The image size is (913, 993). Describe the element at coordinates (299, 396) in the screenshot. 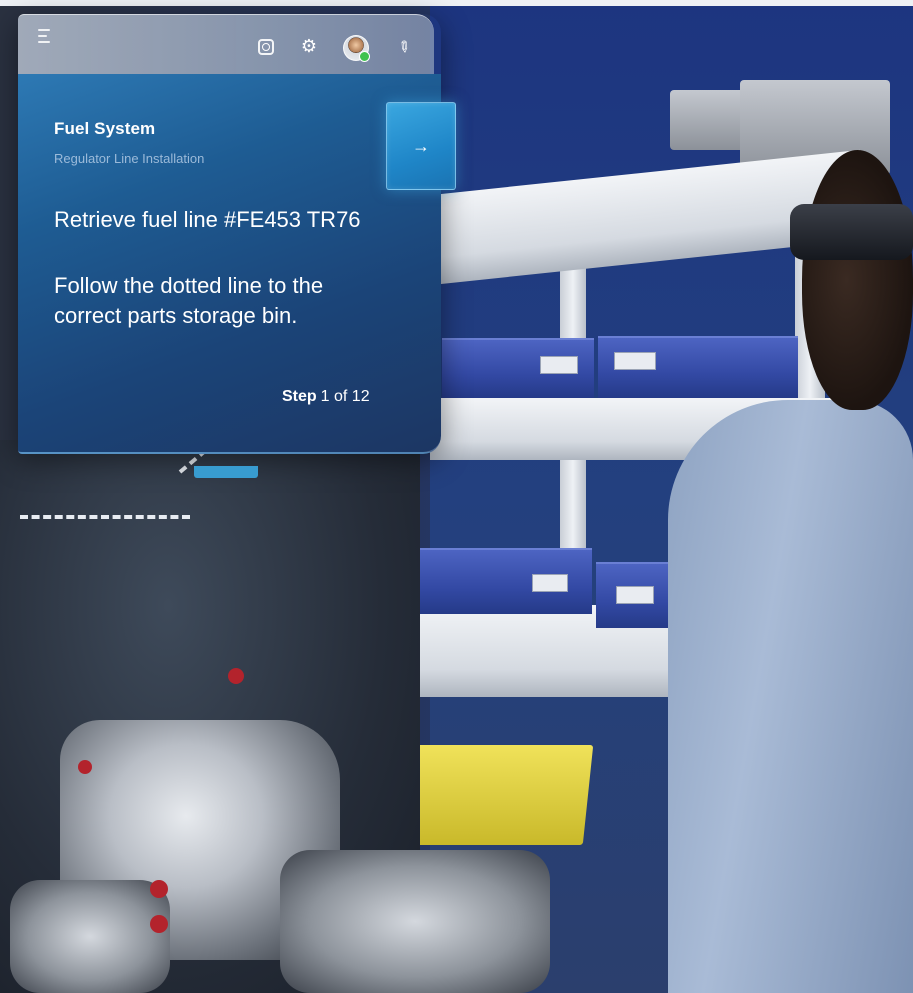

I see `step-label: Step` at that location.